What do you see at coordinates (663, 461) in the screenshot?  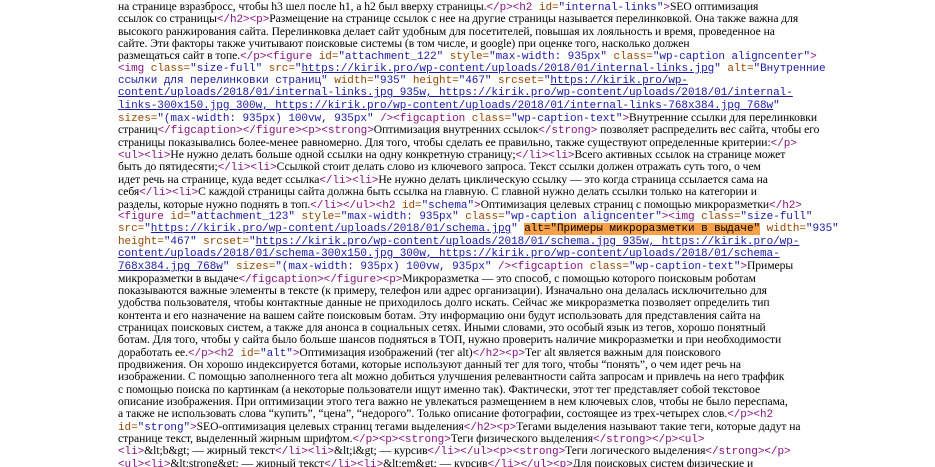 I see `text-token: Для поисковых систем физические и` at bounding box center [663, 461].